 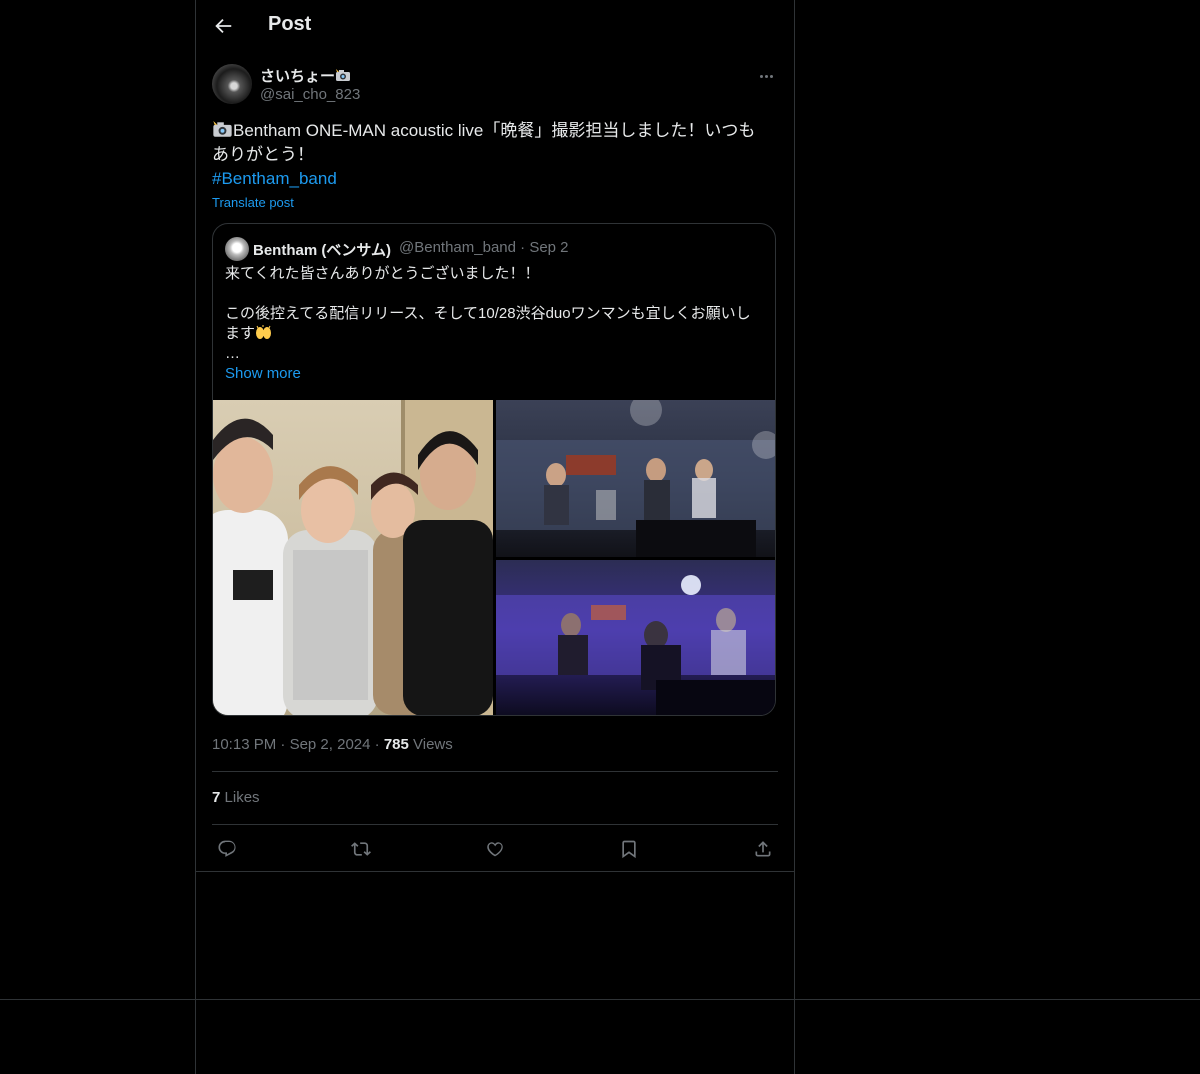 What do you see at coordinates (244, 744) in the screenshot?
I see `post-time: 10:13 PM` at bounding box center [244, 744].